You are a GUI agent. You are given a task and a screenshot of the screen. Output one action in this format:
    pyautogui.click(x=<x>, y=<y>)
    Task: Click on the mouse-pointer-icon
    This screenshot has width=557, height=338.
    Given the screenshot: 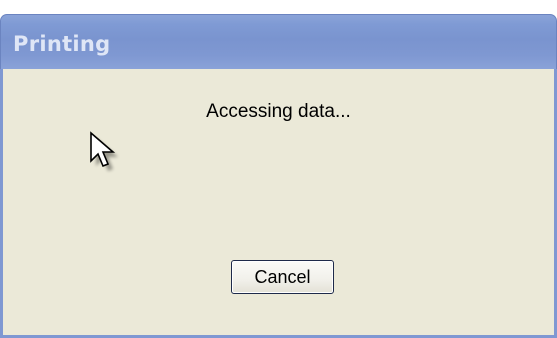 What is the action you would take?
    pyautogui.click(x=104, y=151)
    